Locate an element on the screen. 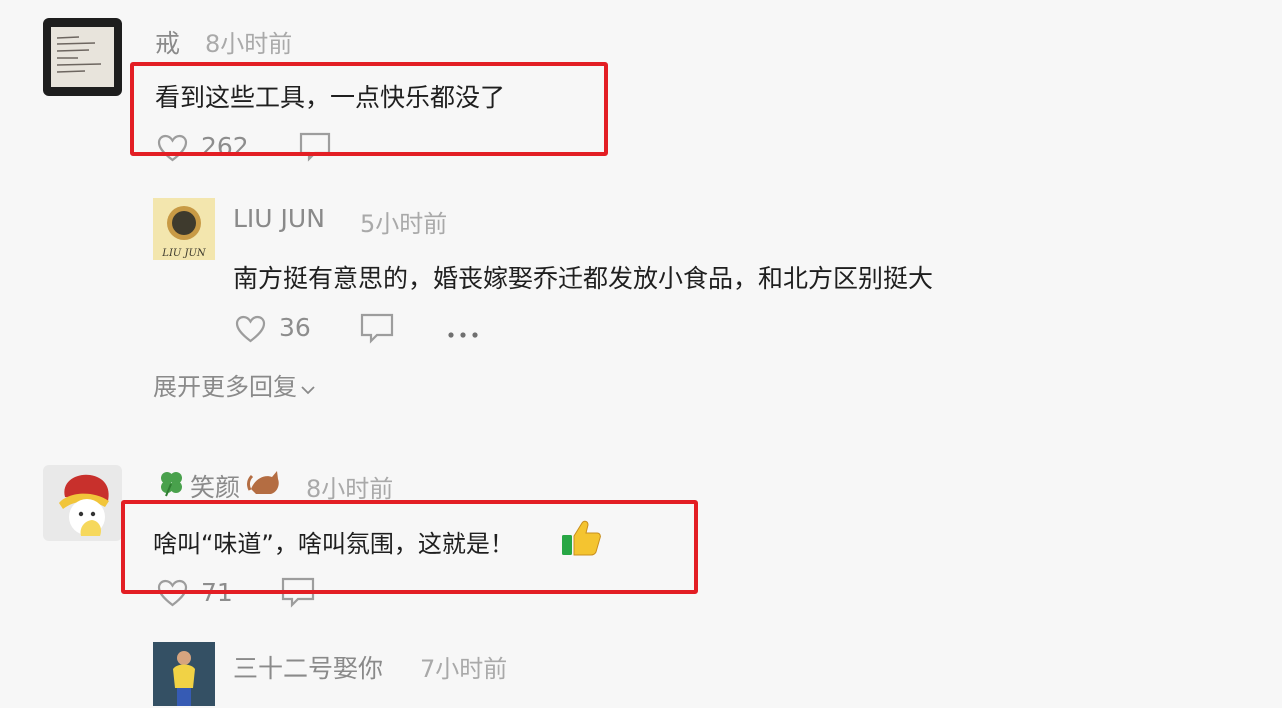  cat-icon is located at coordinates (264, 484).